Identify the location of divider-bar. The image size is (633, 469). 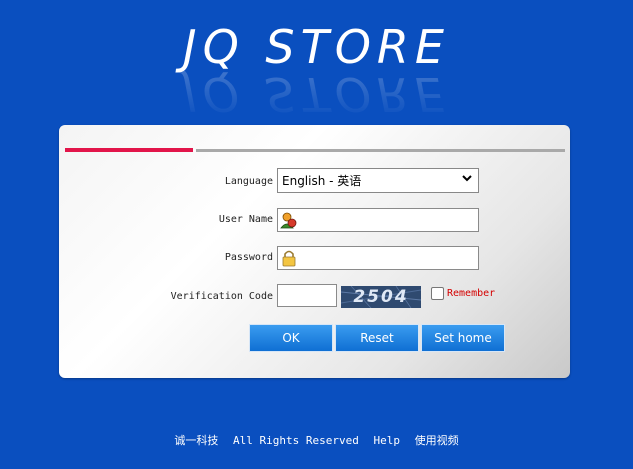
(380, 150).